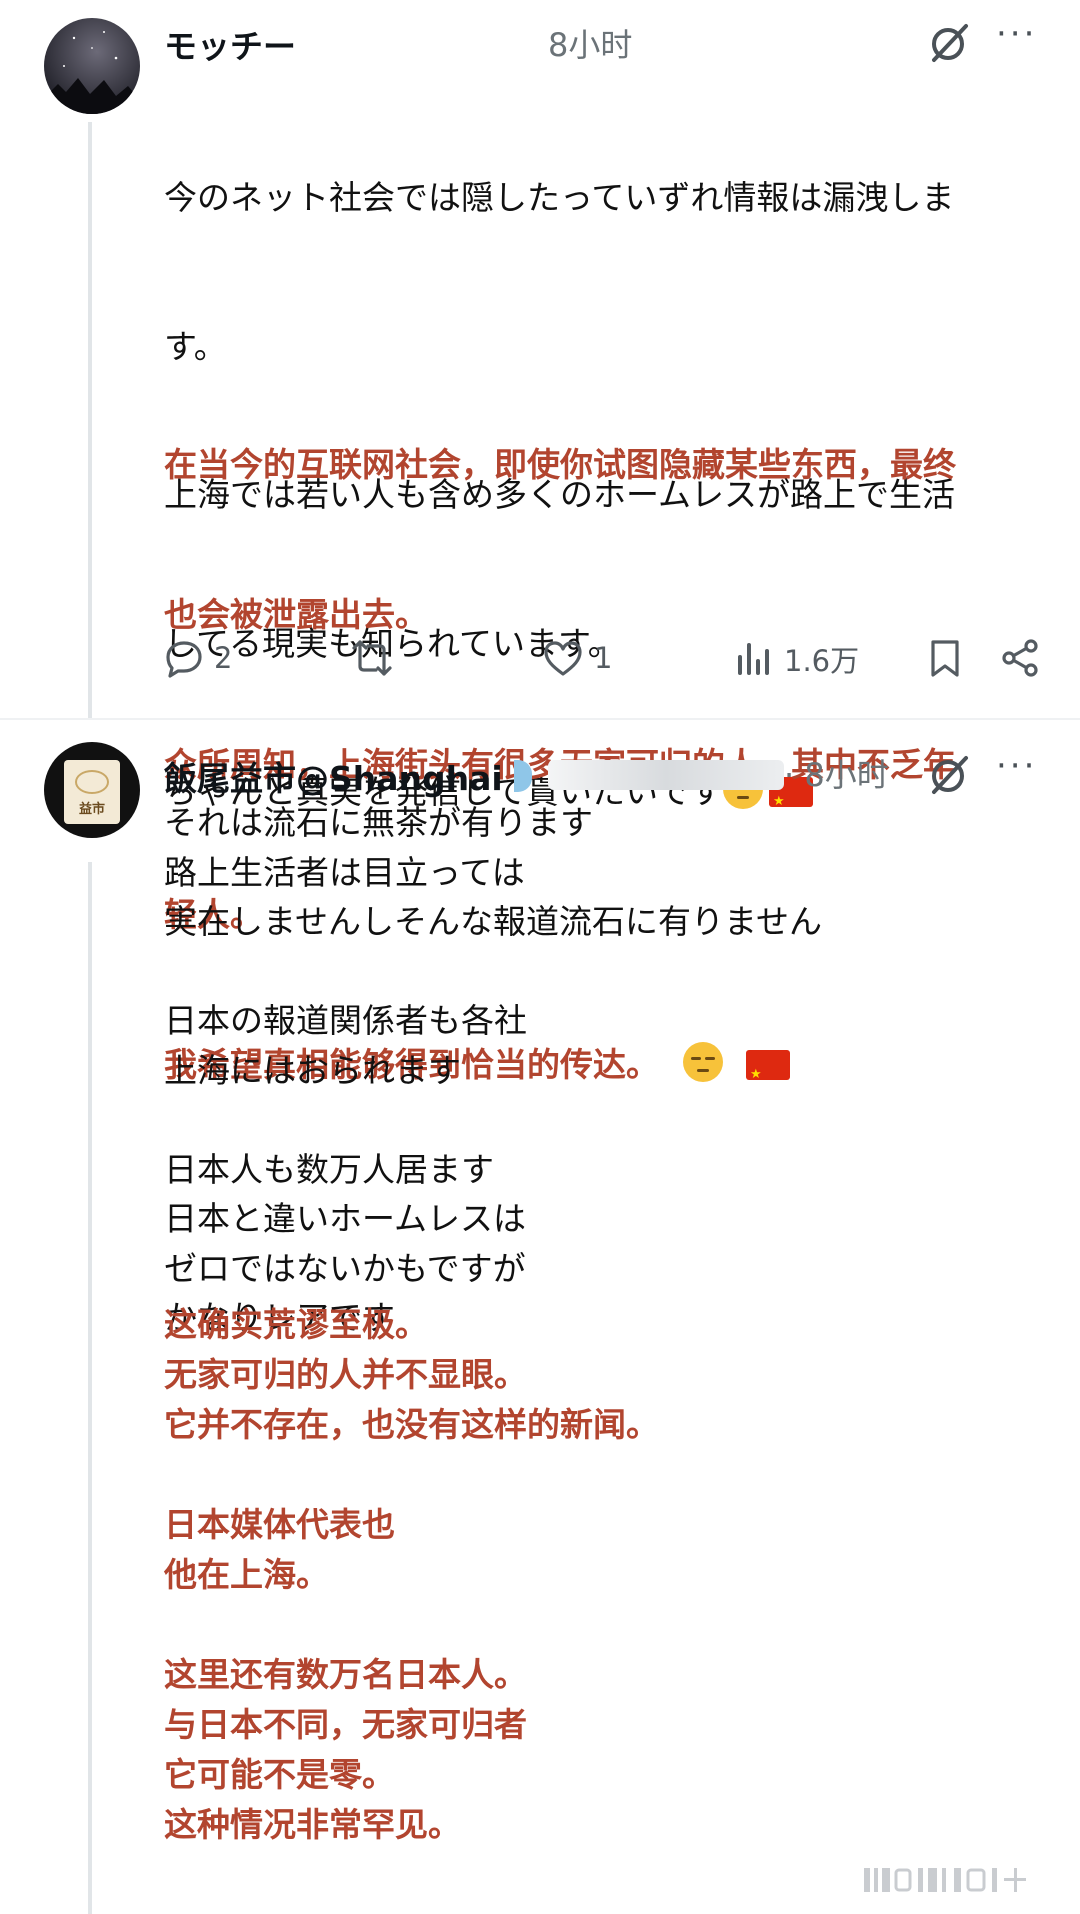 The image size is (1080, 1914). I want to click on reply-icon, so click(184, 659).